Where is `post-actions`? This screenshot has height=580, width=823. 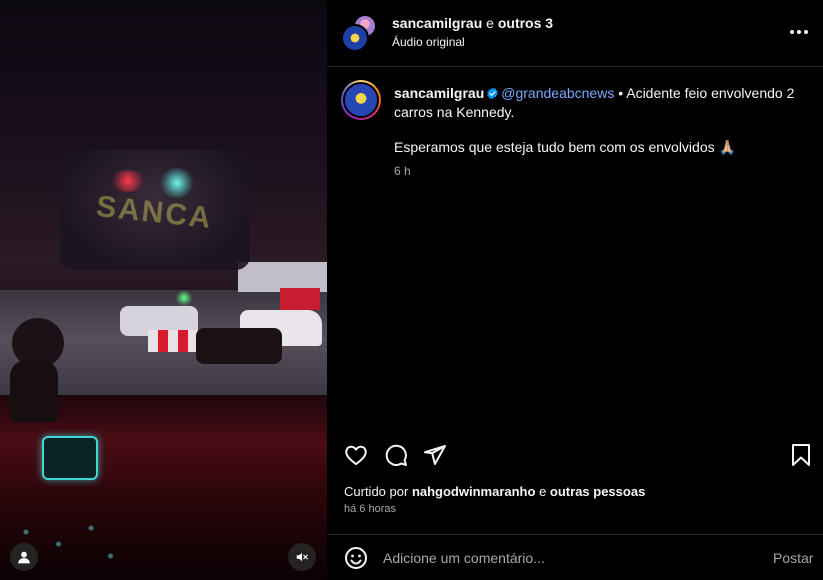 post-actions is located at coordinates (575, 455).